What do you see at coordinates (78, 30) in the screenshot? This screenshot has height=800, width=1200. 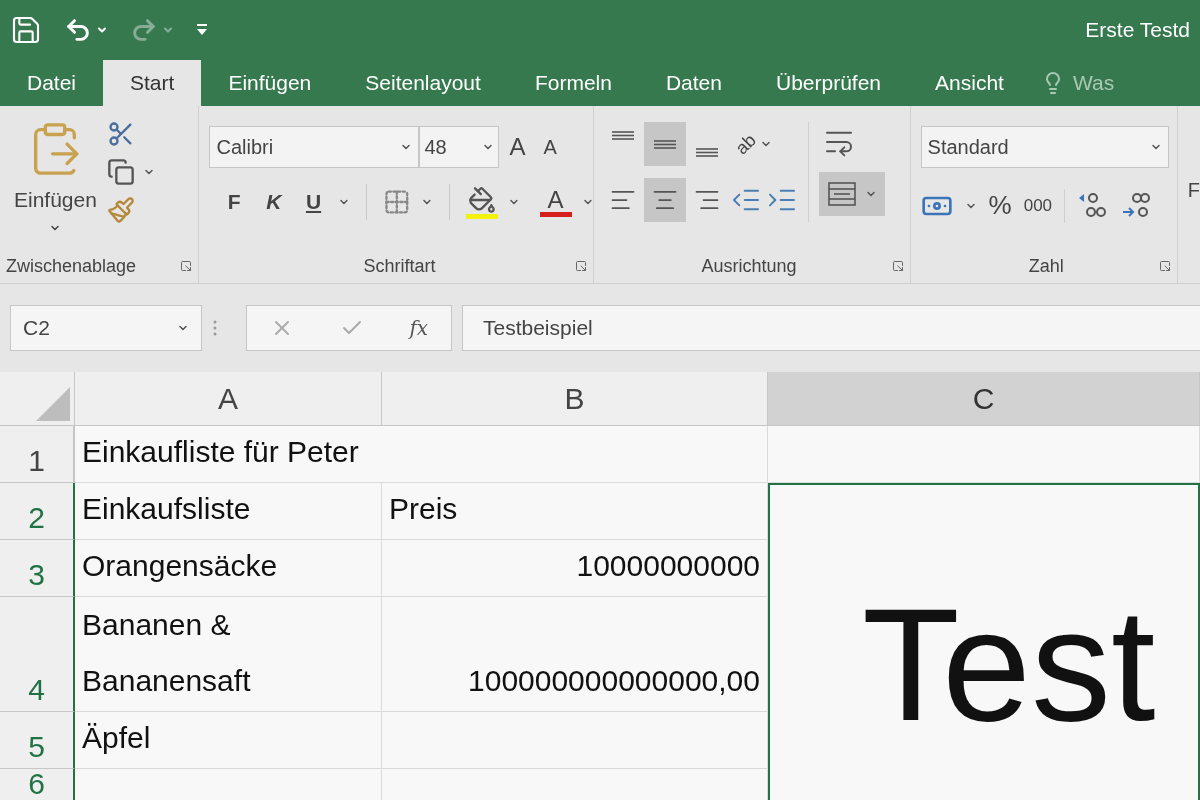 I see `undo-icon` at bounding box center [78, 30].